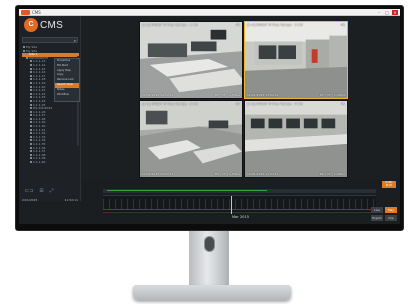 This screenshot has height=304, width=412. What do you see at coordinates (50, 40) in the screenshot?
I see `search-input: ⌕` at bounding box center [50, 40].